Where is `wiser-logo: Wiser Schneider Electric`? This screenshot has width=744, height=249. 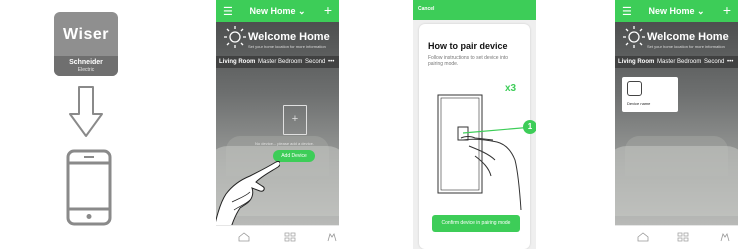 wiser-logo: Wiser Schneider Electric is located at coordinates (86, 44).